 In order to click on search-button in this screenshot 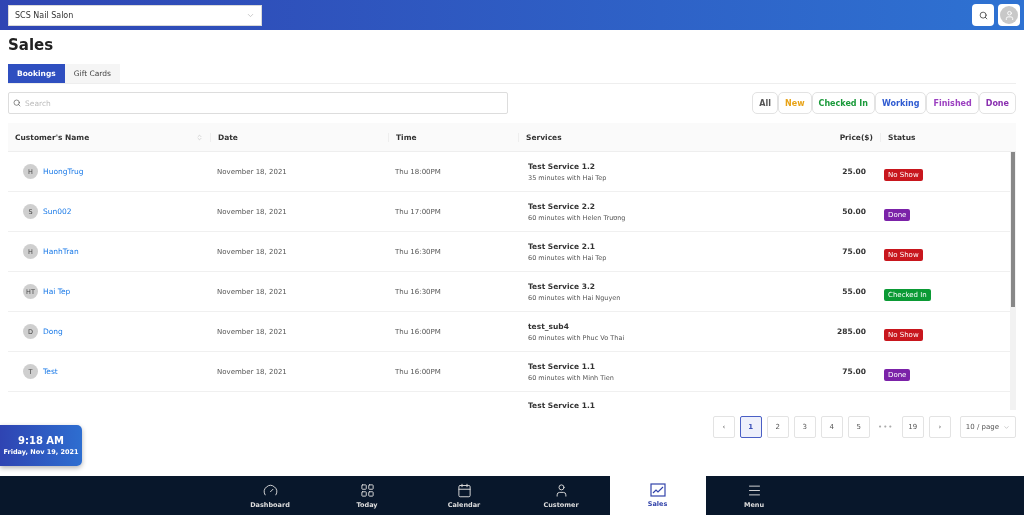, I will do `click(983, 15)`.